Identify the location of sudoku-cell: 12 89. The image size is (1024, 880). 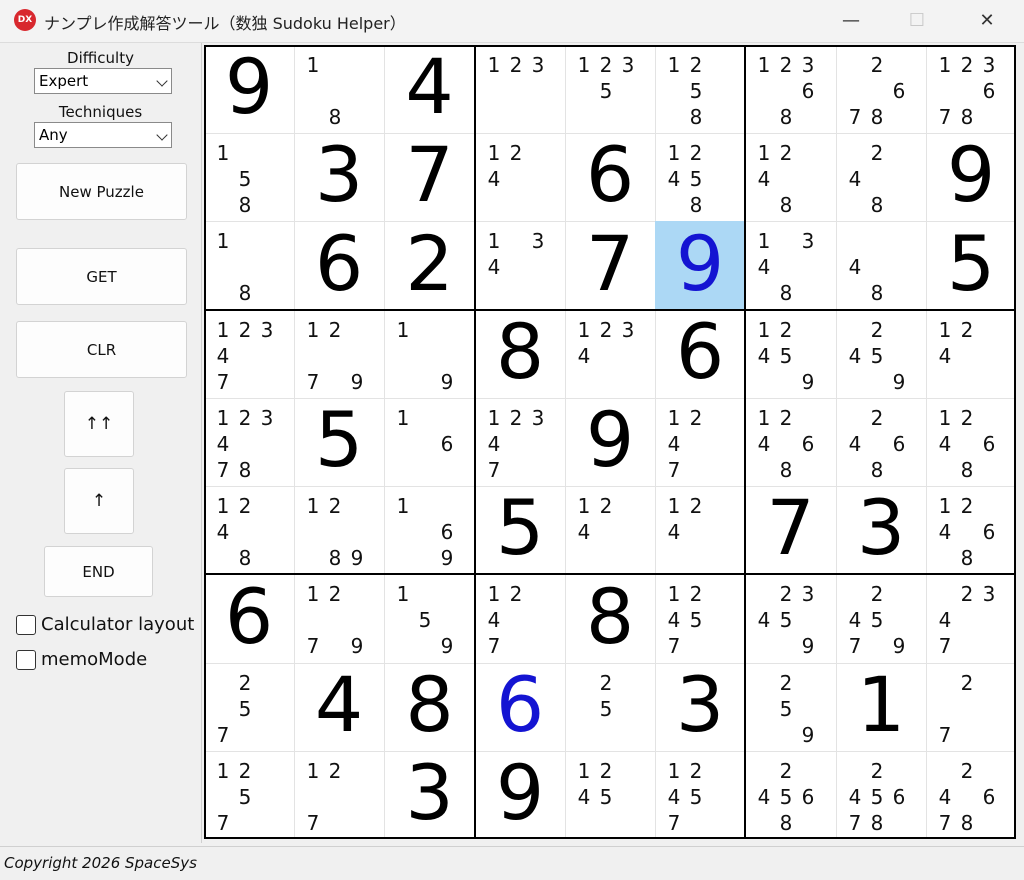
(339, 530).